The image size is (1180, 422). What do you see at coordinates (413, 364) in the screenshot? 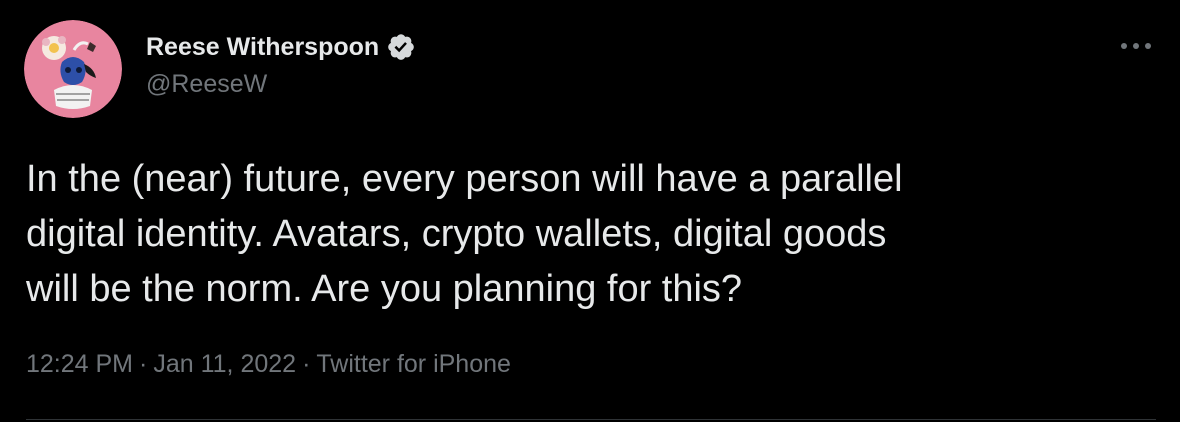
I see `tweet-source: Twitter for iPhone` at bounding box center [413, 364].